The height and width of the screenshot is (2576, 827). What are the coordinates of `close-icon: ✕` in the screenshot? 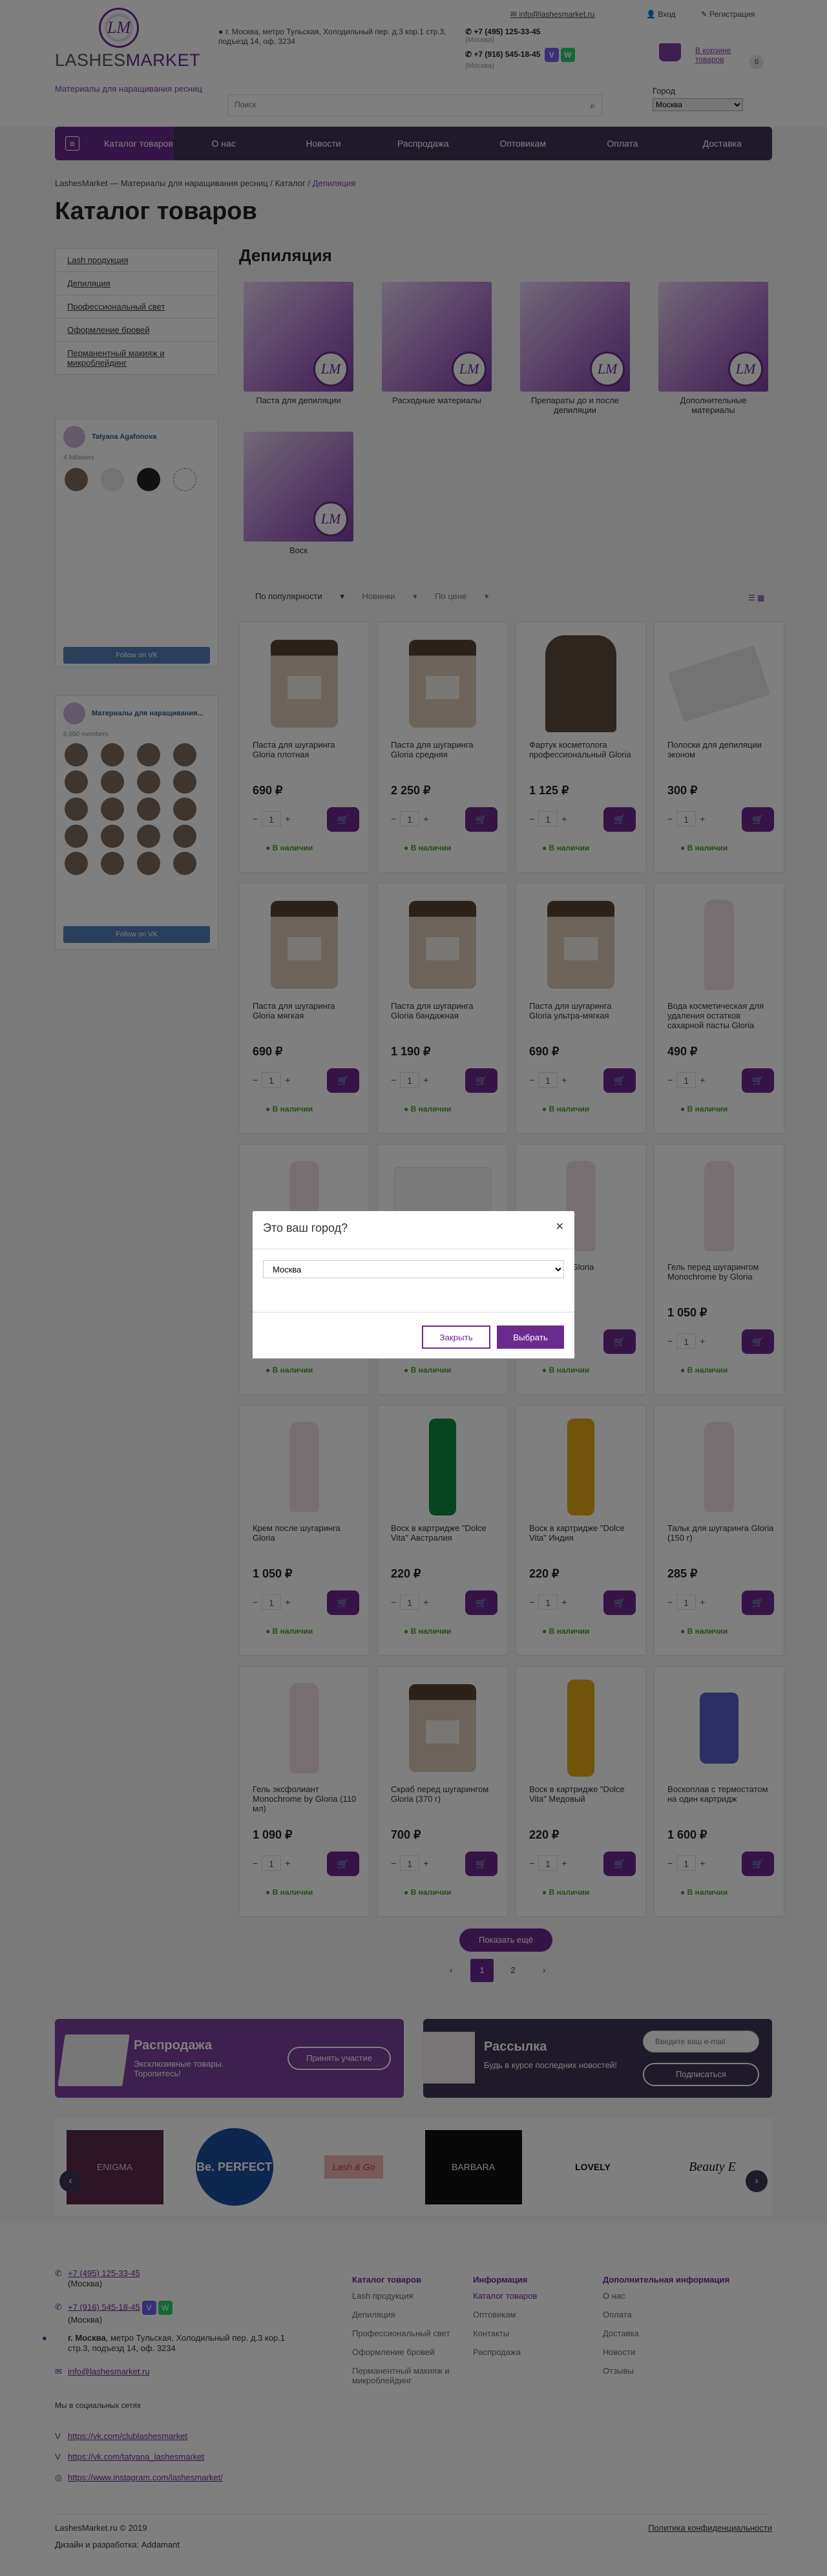 It's located at (560, 1226).